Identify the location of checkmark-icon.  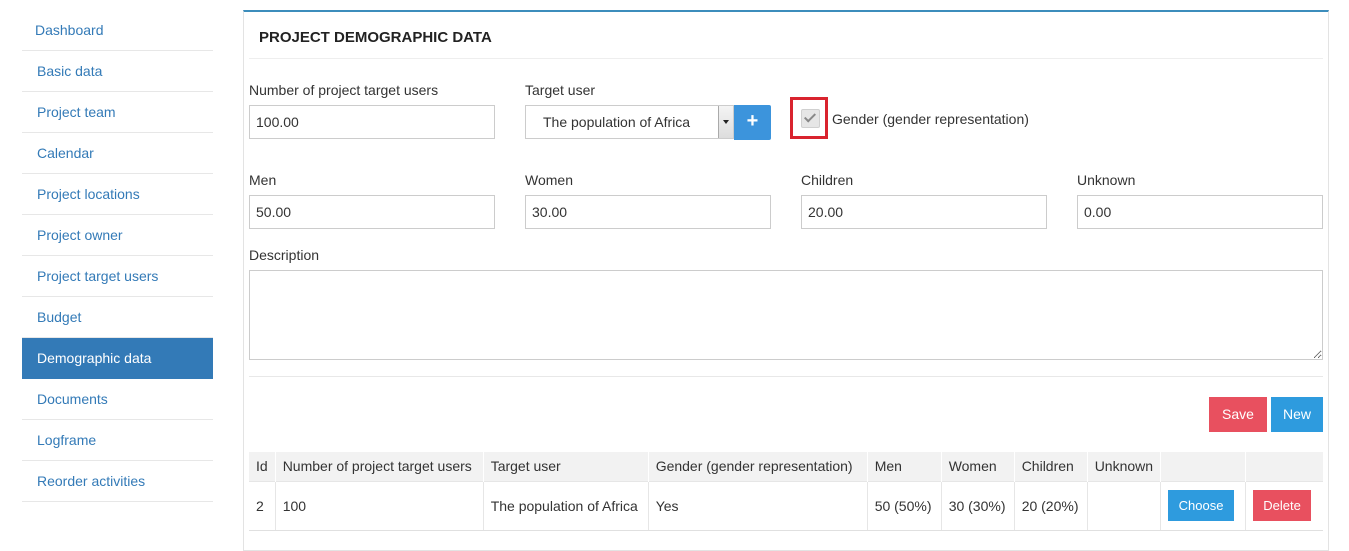
(810, 116).